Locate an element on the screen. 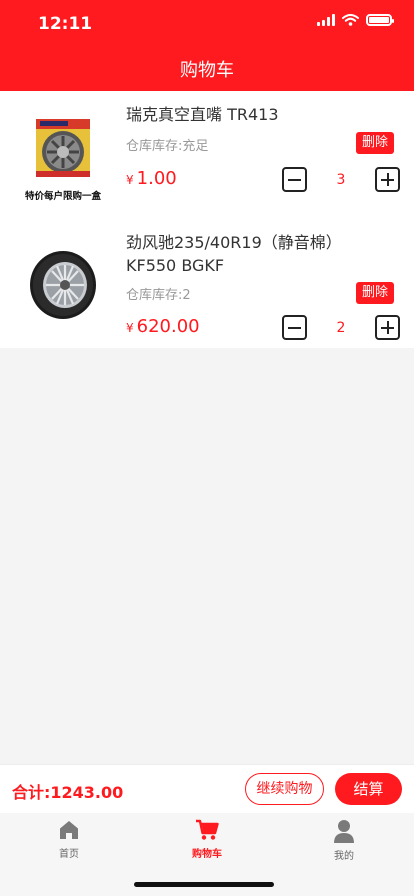 This screenshot has height=896, width=414. checkout-bar: 合计:1243.00 继续购物 结算 is located at coordinates (207, 788).